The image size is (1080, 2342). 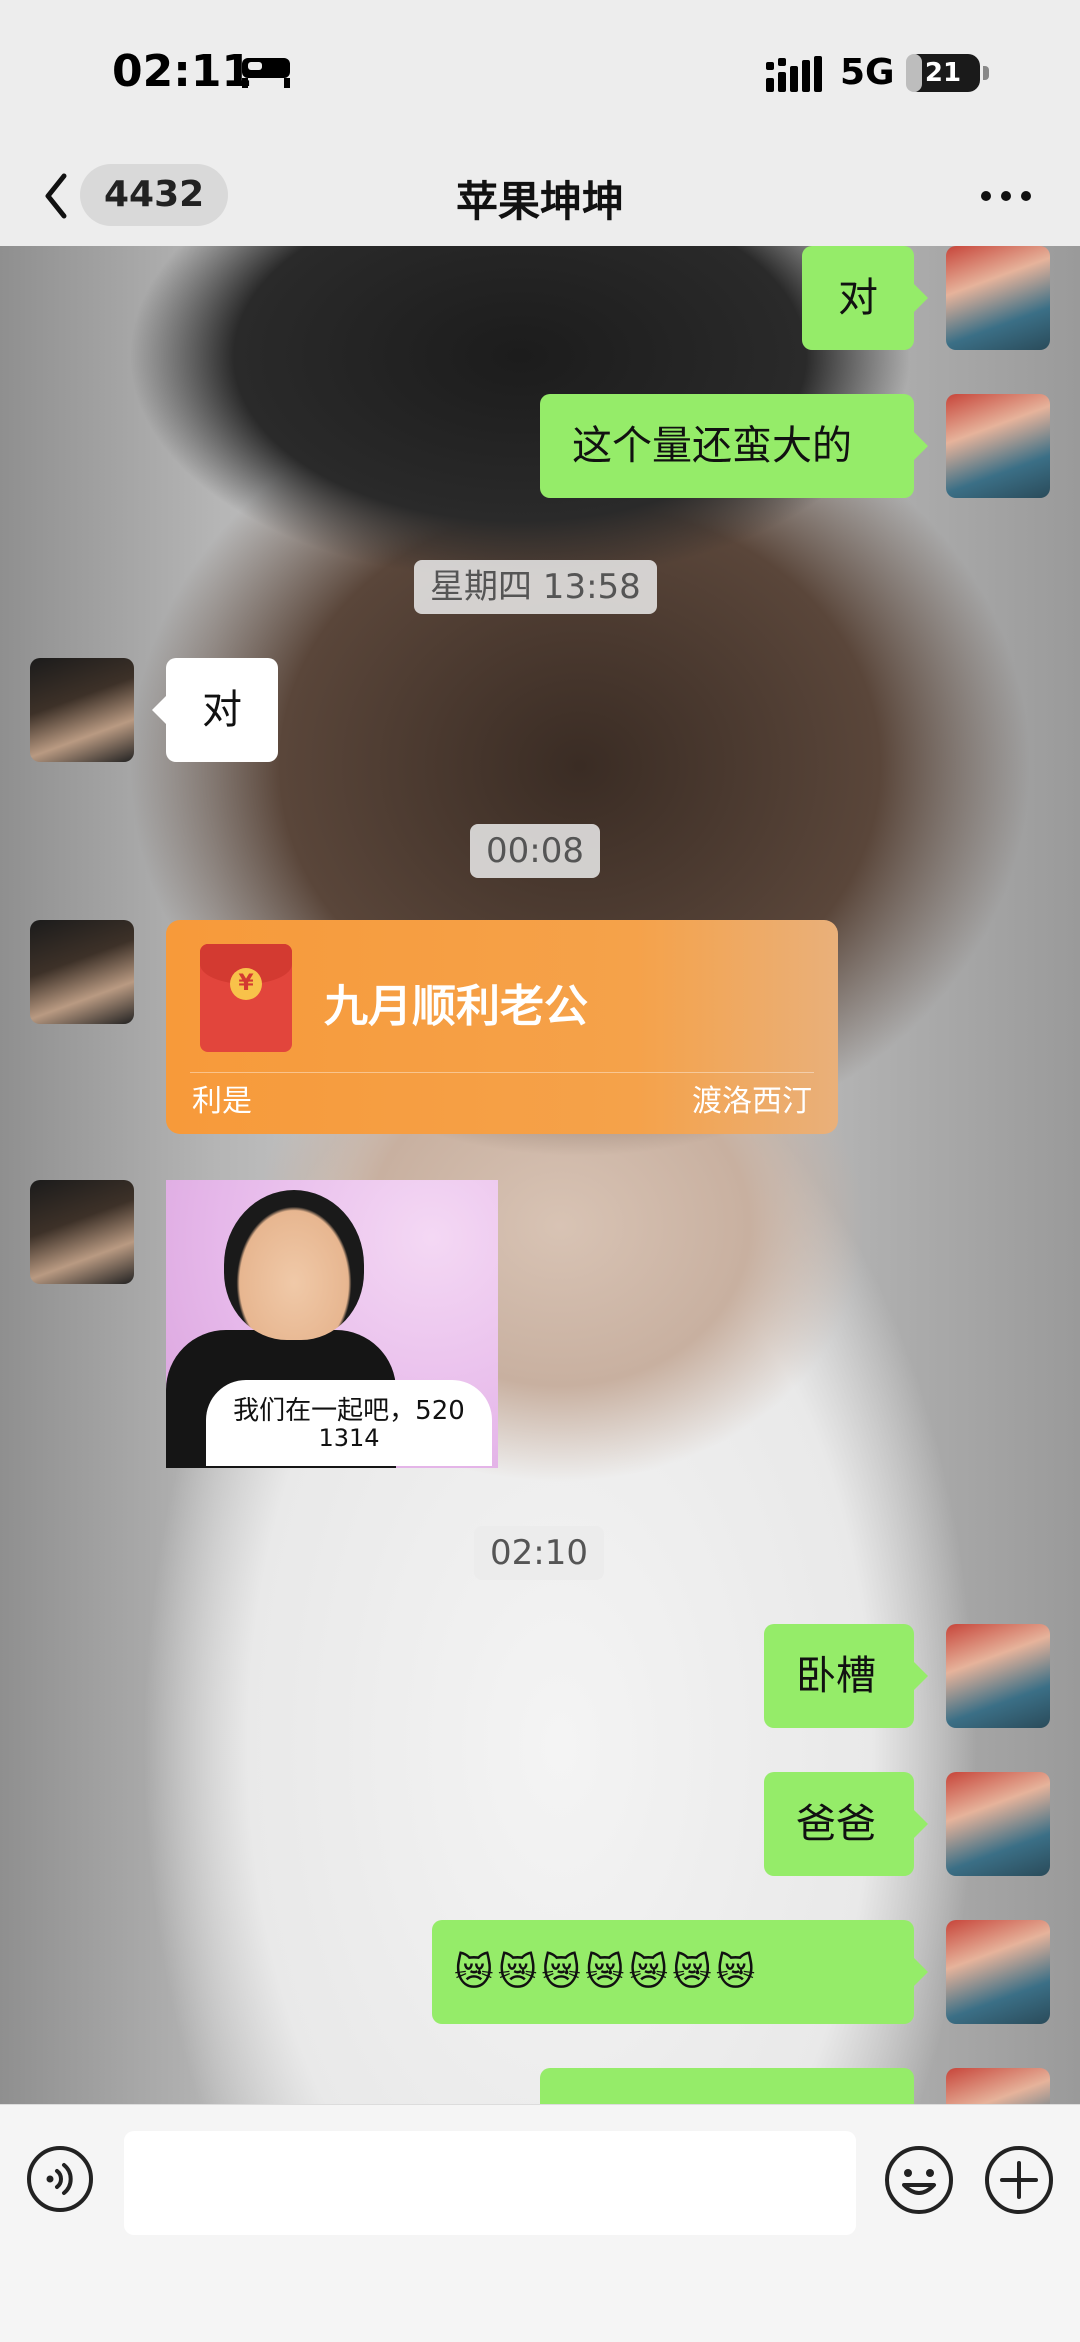 I want to click on sticker-image: 我们在一起吧，520 1314, so click(x=332, y=1324).